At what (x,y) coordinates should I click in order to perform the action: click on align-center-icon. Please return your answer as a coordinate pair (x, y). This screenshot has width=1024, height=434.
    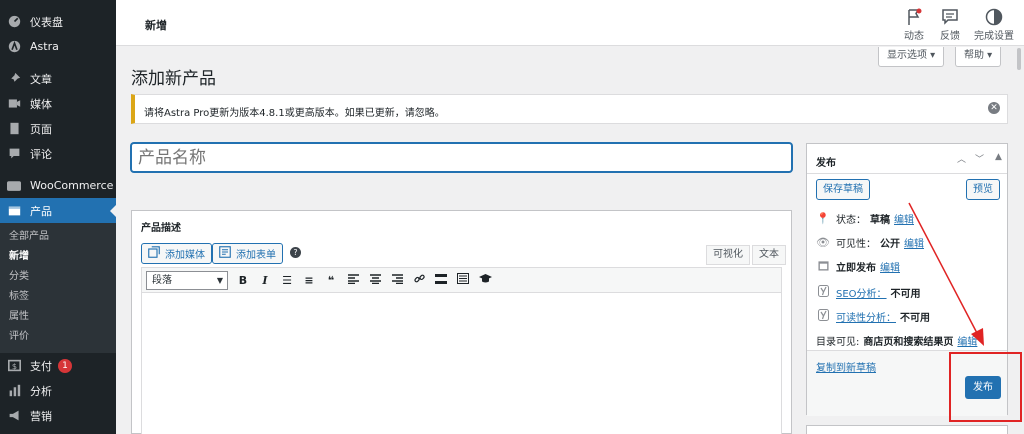
    Looking at the image, I should click on (375, 281).